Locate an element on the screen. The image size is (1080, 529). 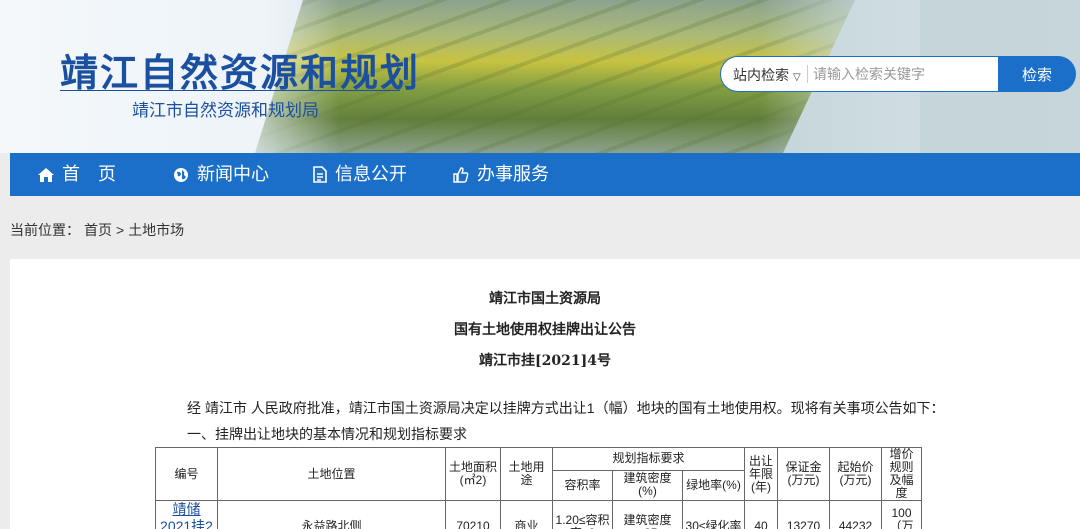
header-use: 土地用途 is located at coordinates (526, 474).